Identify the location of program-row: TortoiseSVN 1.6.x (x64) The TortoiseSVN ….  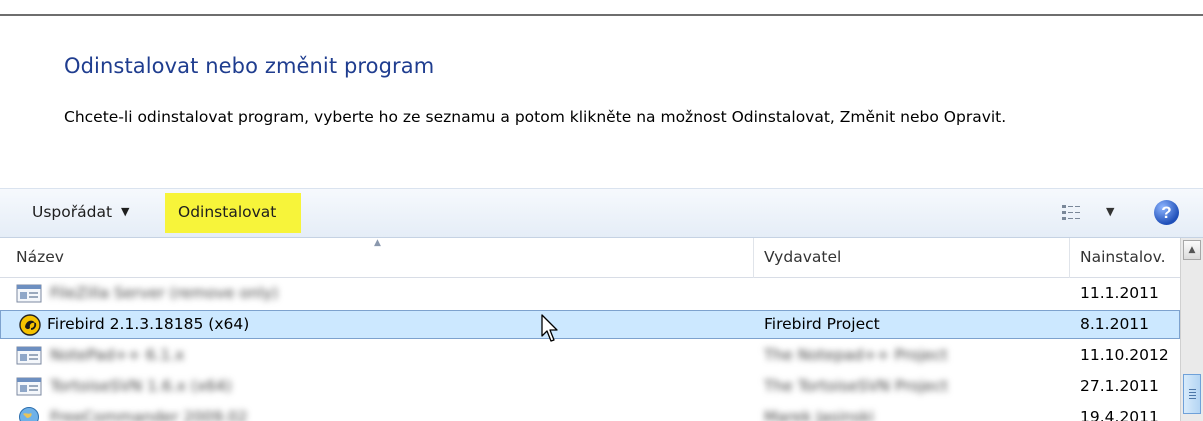
(590, 386).